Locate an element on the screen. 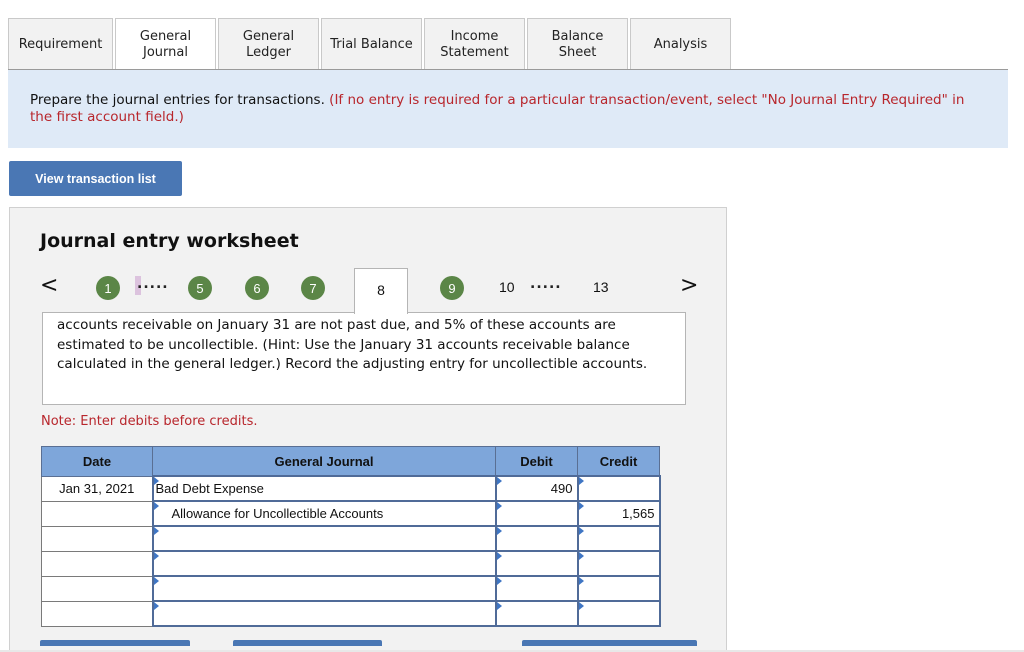 The height and width of the screenshot is (652, 1024). account-value: Allowance for Uncollectible Accounts is located at coordinates (277, 513).